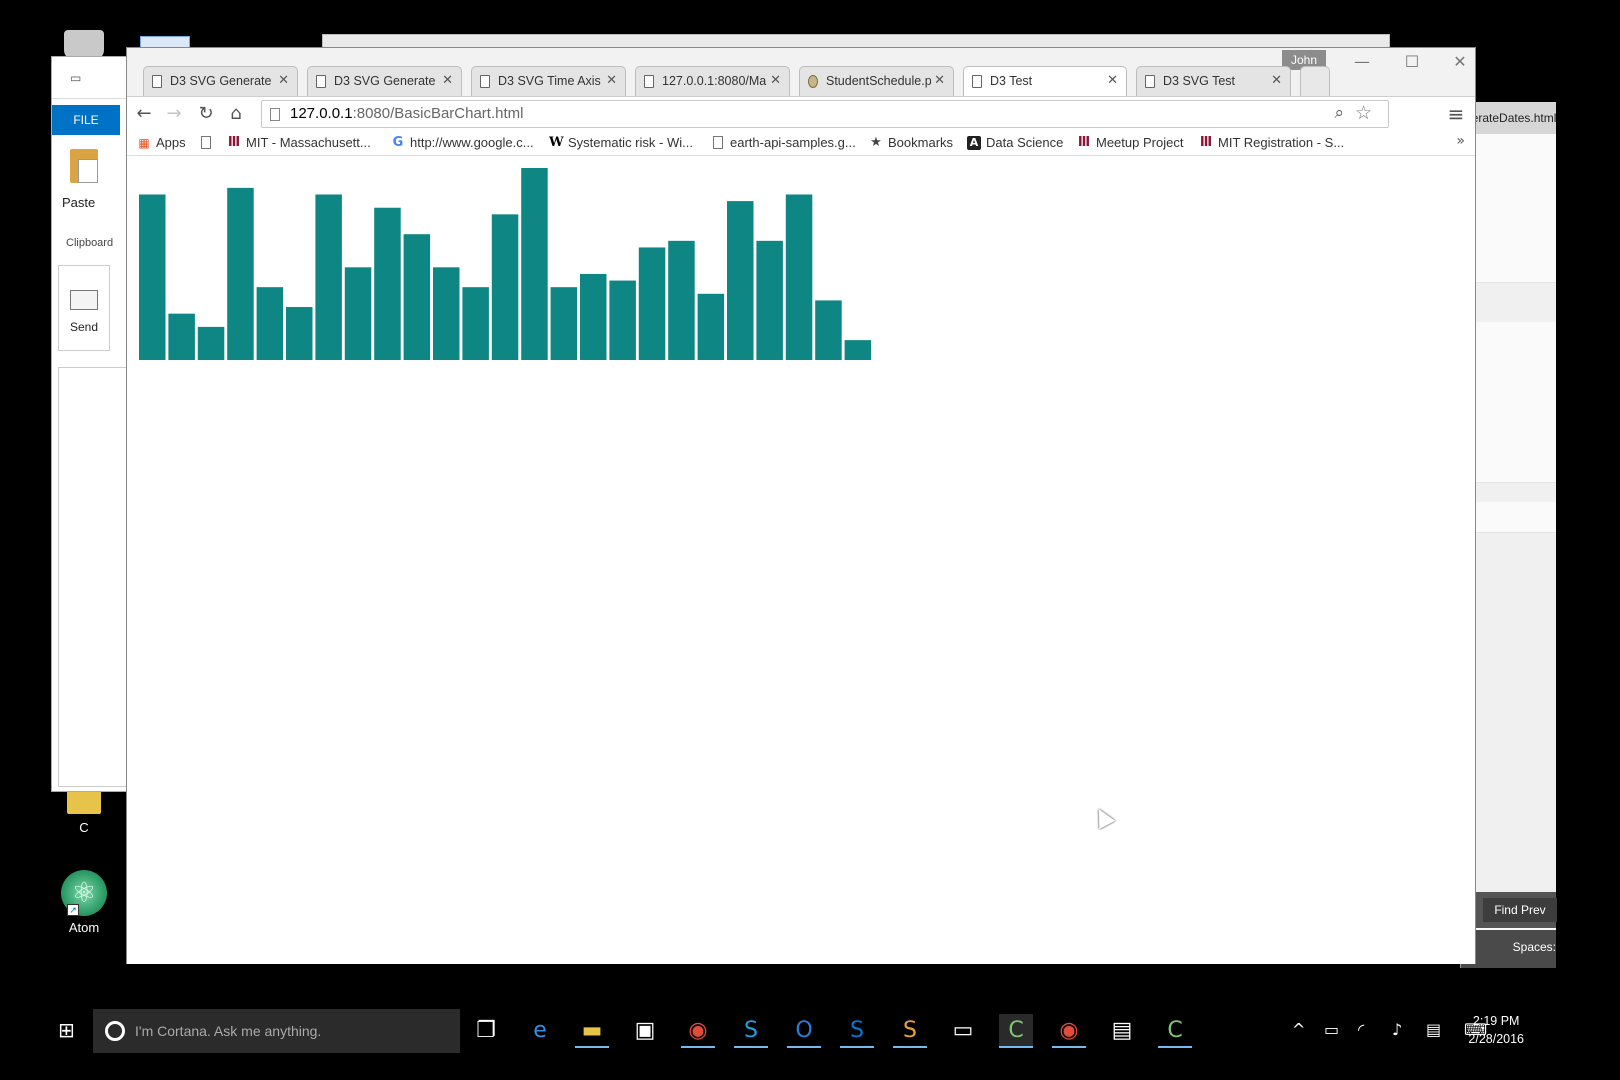 The height and width of the screenshot is (1080, 1620). Describe the element at coordinates (1362, 62) in the screenshot. I see `minimize-icon: —` at that location.